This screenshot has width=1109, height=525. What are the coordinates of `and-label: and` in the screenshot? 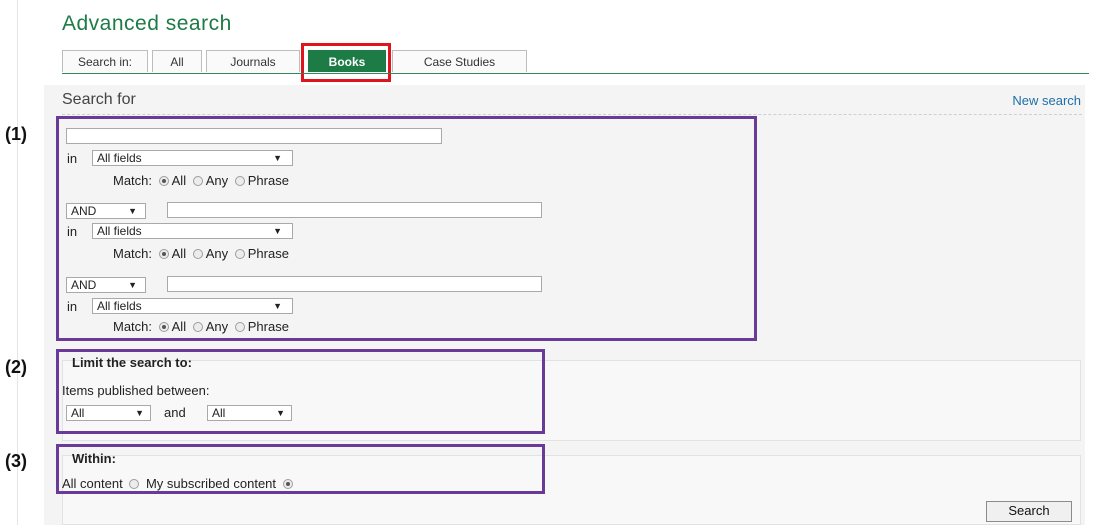 It's located at (175, 412).